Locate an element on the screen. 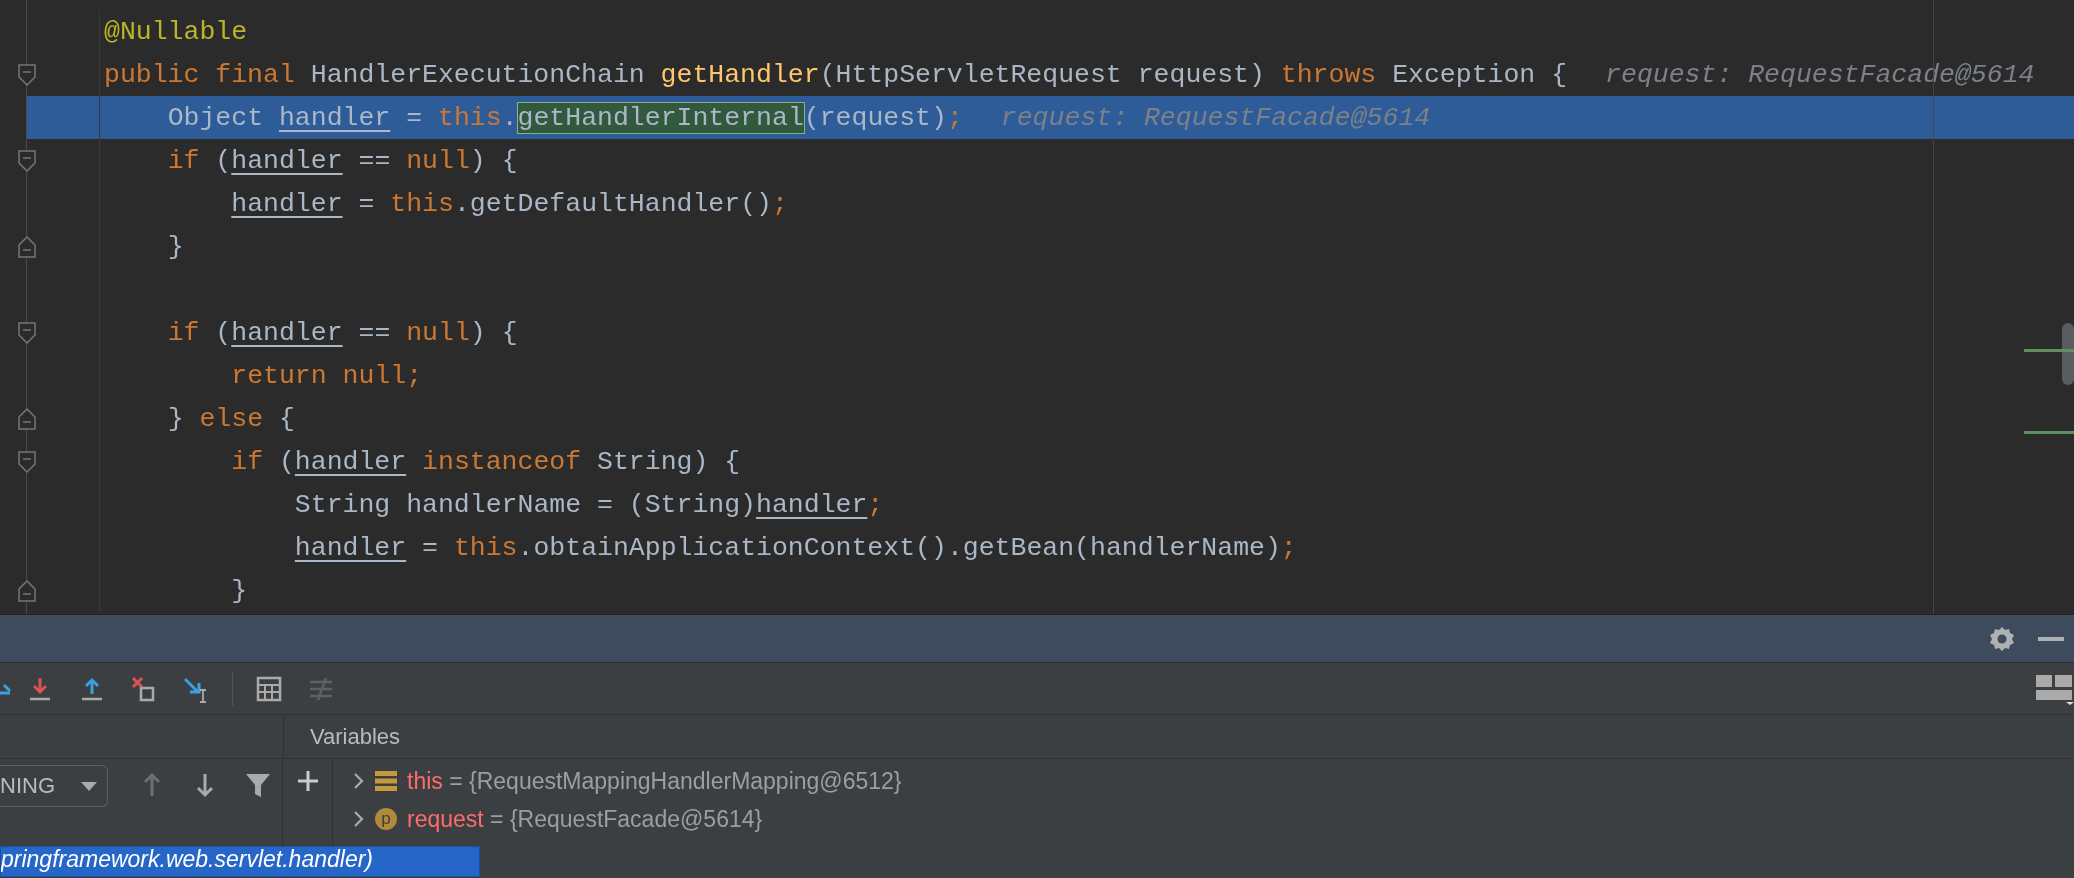  code-line: handler = this.getDefaultHandler(); is located at coordinates (509, 203).